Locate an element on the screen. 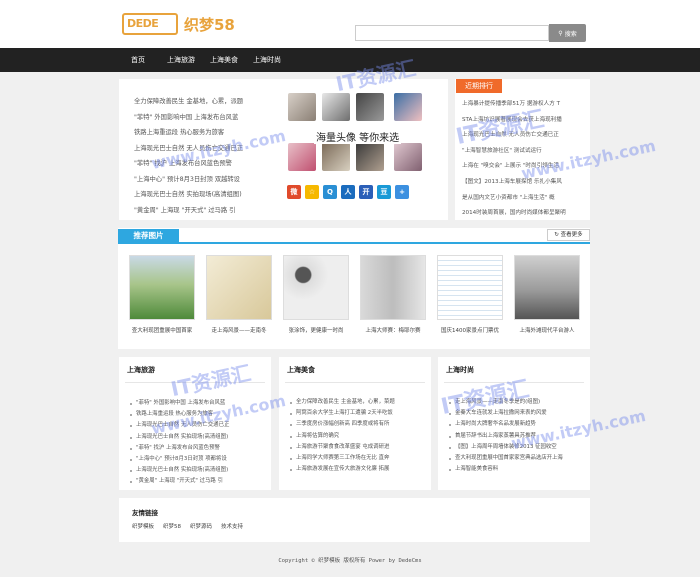 The image size is (700, 577). nav-item-travel: 上海旅游 is located at coordinates (181, 60).